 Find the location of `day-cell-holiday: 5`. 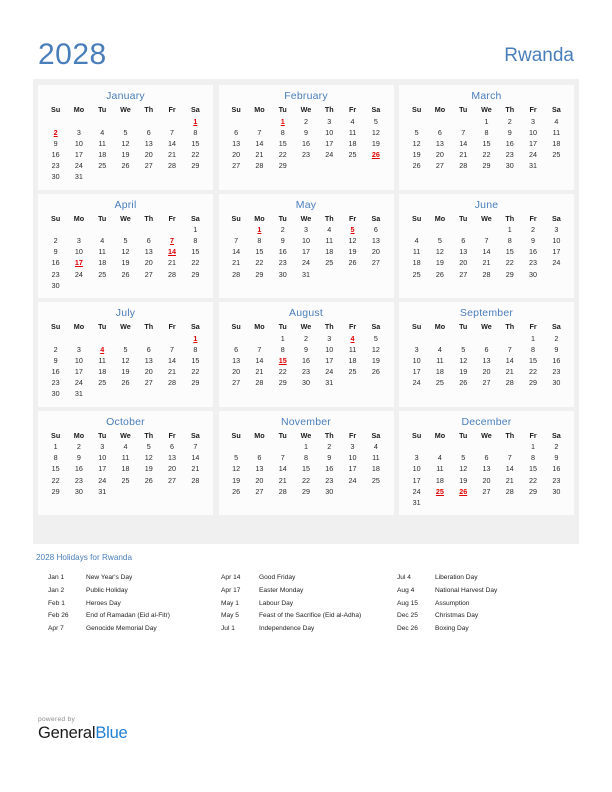

day-cell-holiday: 5 is located at coordinates (352, 230).